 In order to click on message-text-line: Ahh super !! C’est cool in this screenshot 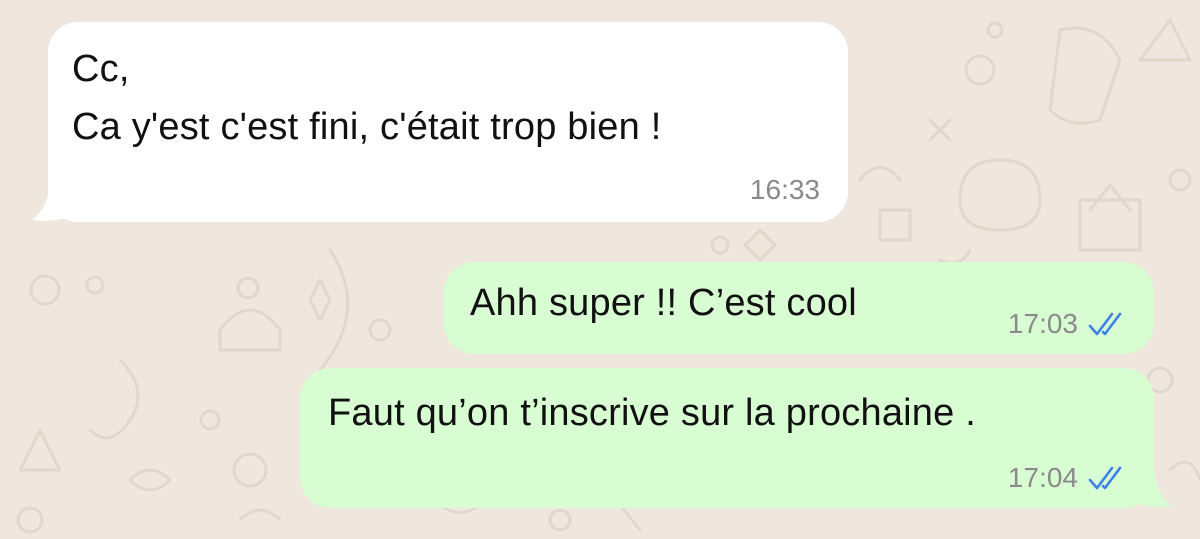, I will do `click(663, 303)`.